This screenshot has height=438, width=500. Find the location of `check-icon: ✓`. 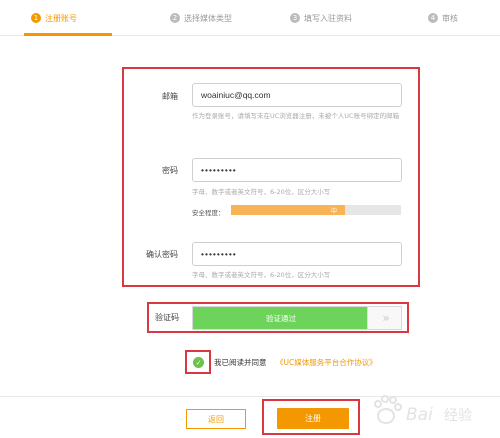

check-icon: ✓ is located at coordinates (198, 362).